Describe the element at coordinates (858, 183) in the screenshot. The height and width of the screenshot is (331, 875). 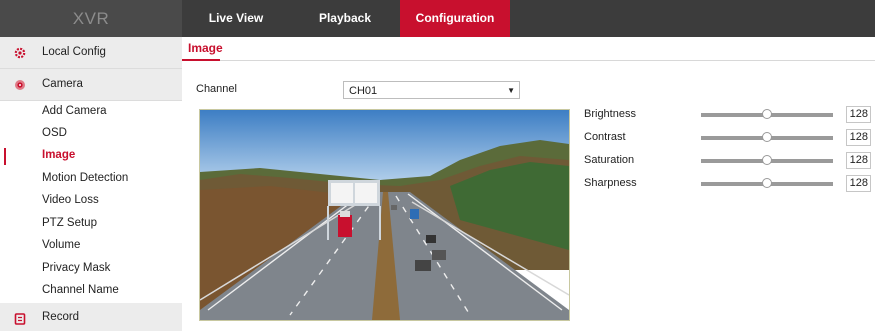
I see `sharpness-value: 128` at that location.